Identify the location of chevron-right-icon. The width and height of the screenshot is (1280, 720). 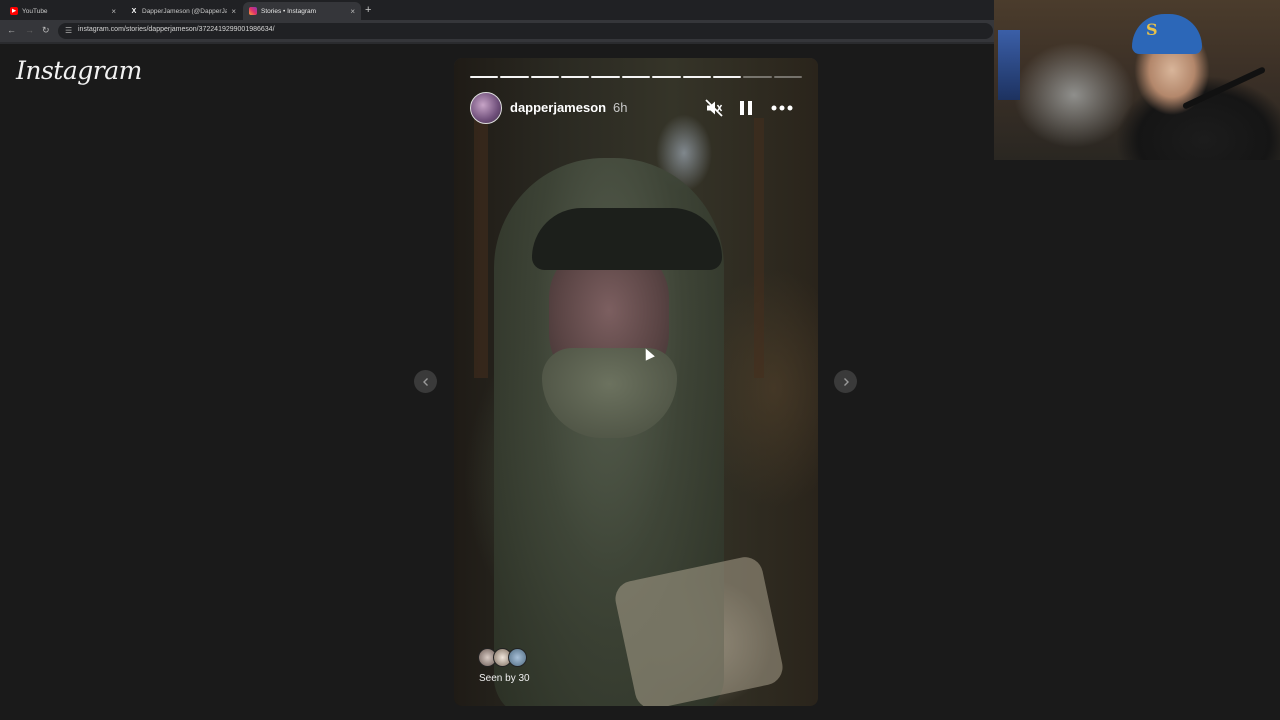
(846, 381).